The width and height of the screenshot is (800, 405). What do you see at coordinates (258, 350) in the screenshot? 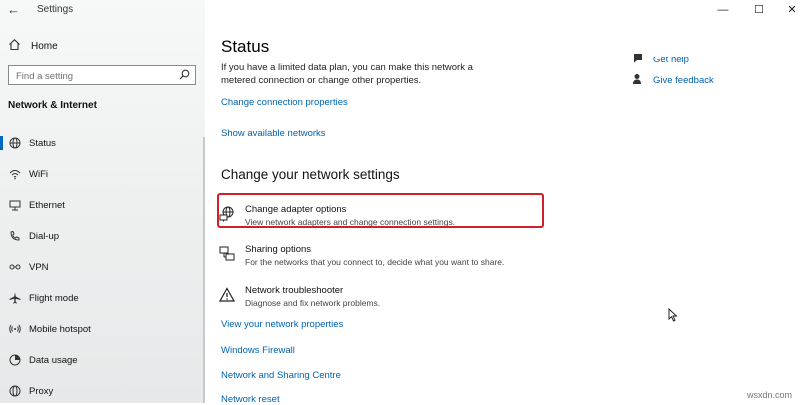
I see `windows-firewall-link: Windows Firewall` at bounding box center [258, 350].